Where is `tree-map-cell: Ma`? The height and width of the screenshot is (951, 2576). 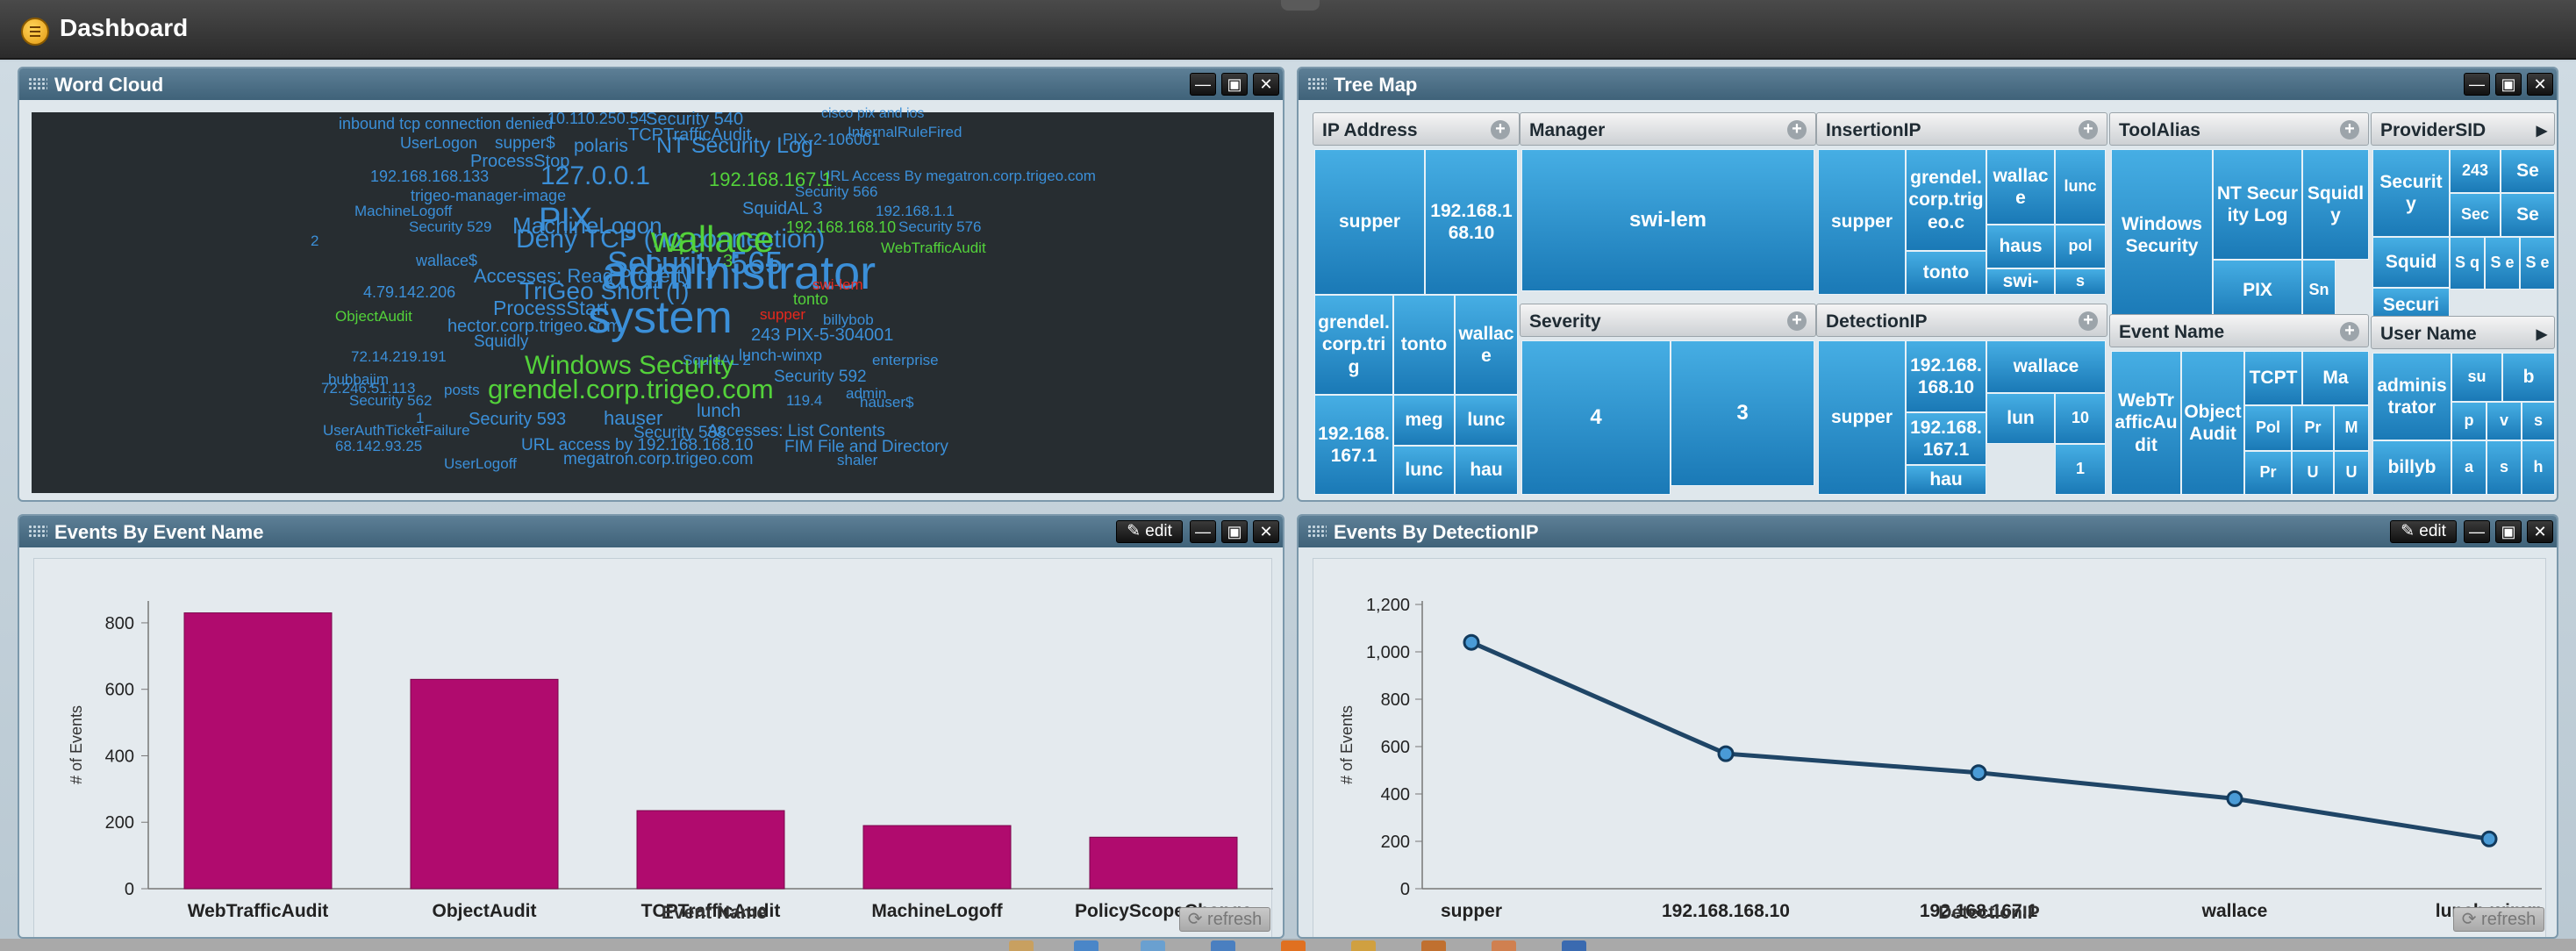 tree-map-cell: Ma is located at coordinates (2335, 378).